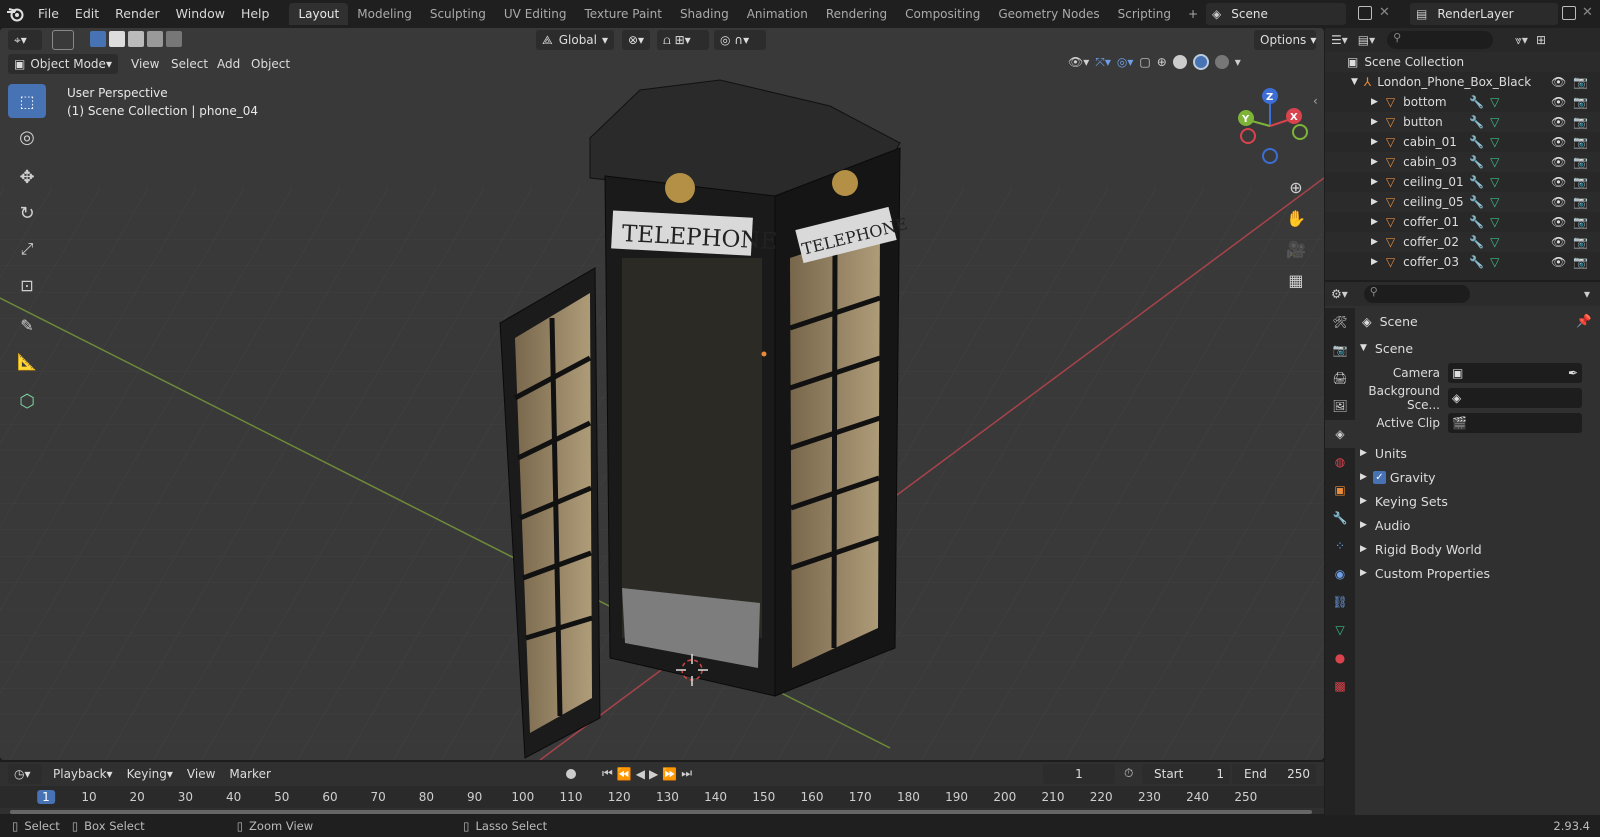 This screenshot has width=1600, height=837. Describe the element at coordinates (683, 40) in the screenshot. I see `snapping-dropdown: ⩍ ⊞▾` at that location.